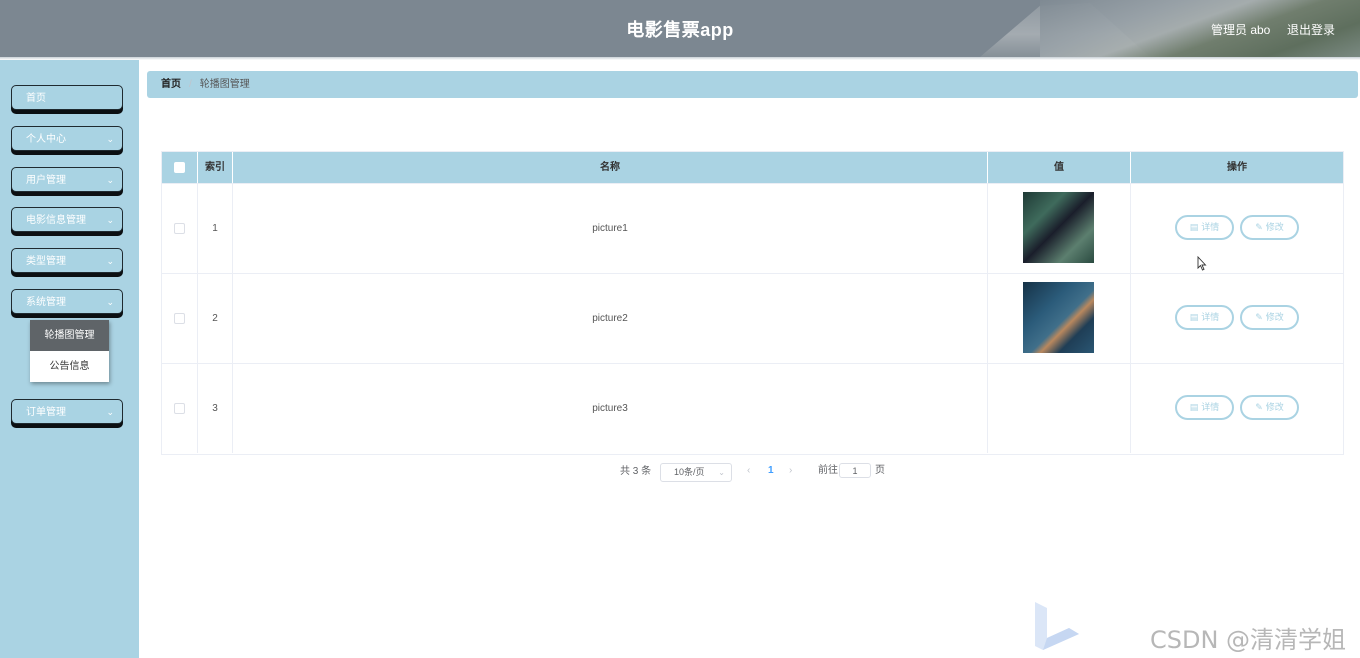 Image resolution: width=1360 pixels, height=658 pixels. I want to click on table-row: 1 picture1 ▤ 详情 ✎ 修改, so click(752, 228).